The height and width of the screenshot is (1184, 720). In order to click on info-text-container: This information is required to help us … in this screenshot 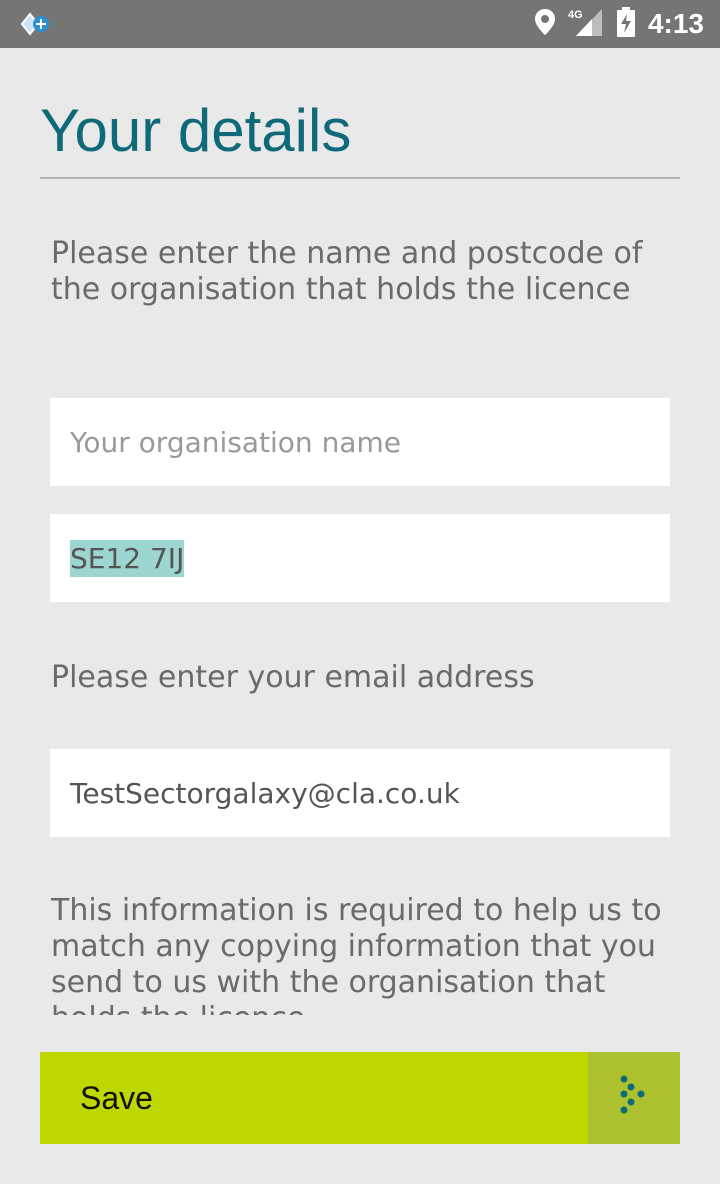, I will do `click(361, 954)`.